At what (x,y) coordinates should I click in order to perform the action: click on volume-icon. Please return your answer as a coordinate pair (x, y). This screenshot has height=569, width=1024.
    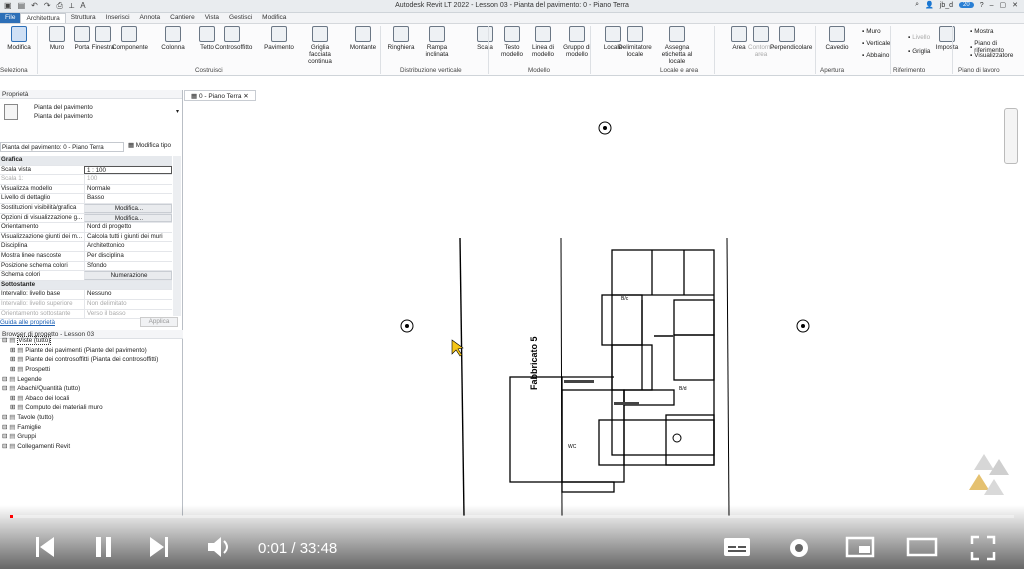
    Looking at the image, I should click on (220, 547).